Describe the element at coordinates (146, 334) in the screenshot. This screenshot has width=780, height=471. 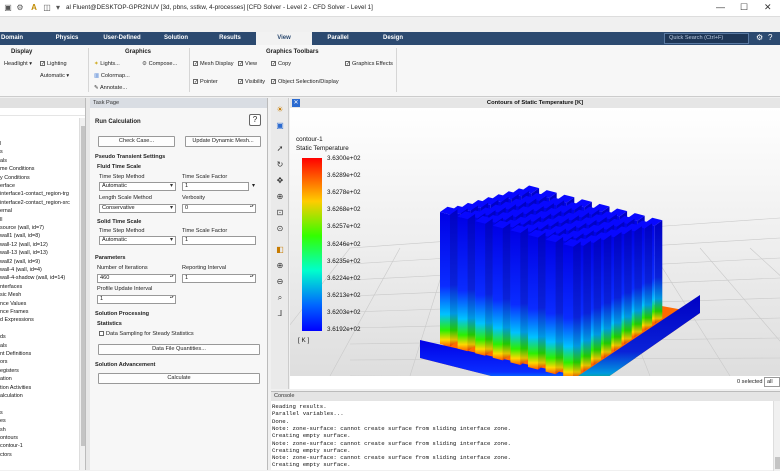
I see `data-sampling-checkbox: Data Sampling for Steady Statistics` at that location.